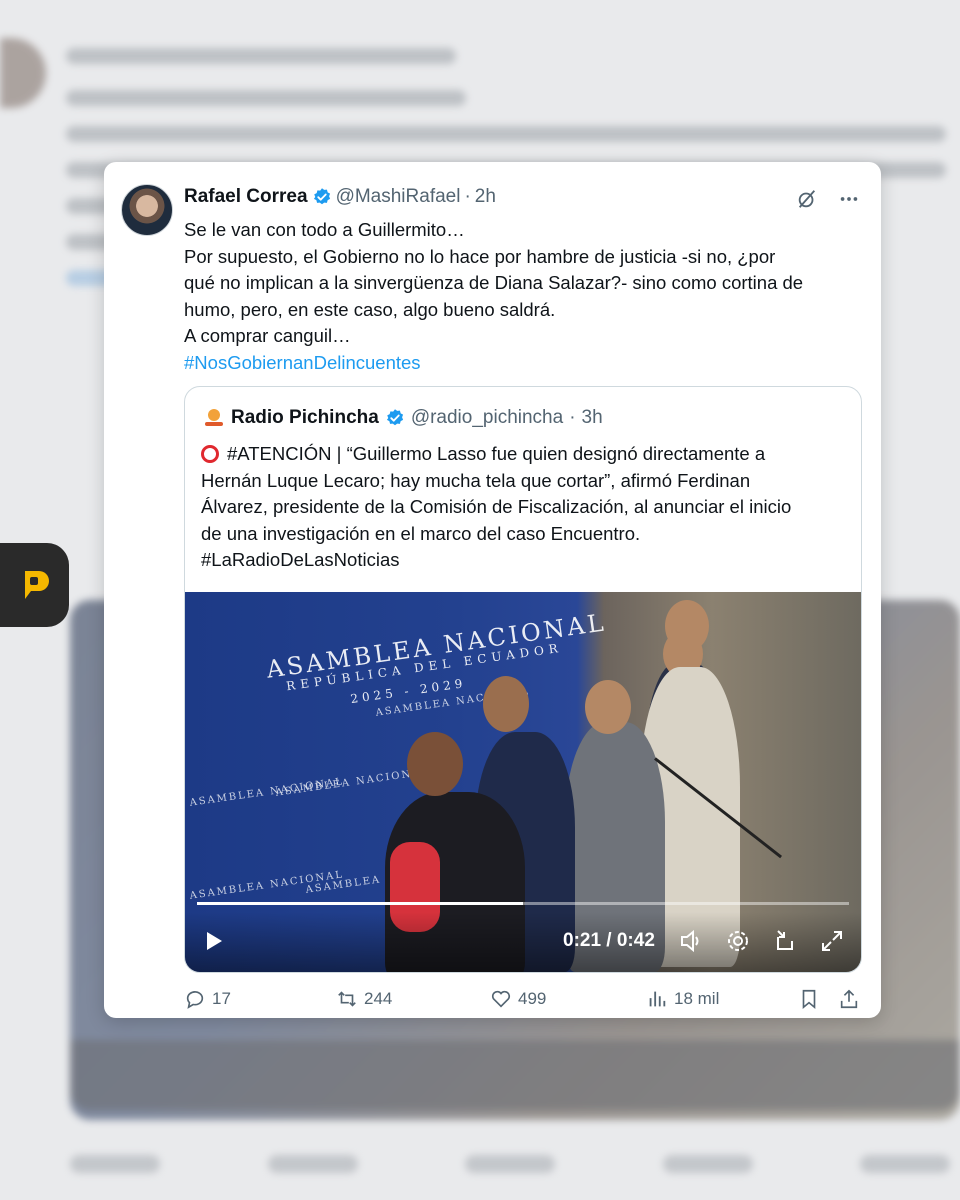 Image resolution: width=960 pixels, height=1200 pixels. I want to click on share-button, so click(849, 999).